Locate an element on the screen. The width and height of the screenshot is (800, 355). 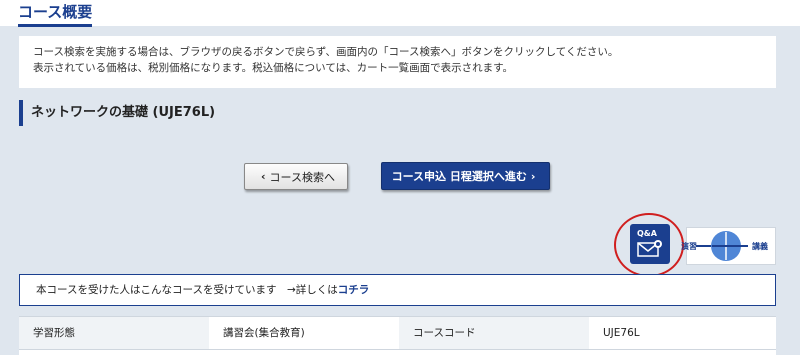
page-title: コース概要 is located at coordinates (55, 15).